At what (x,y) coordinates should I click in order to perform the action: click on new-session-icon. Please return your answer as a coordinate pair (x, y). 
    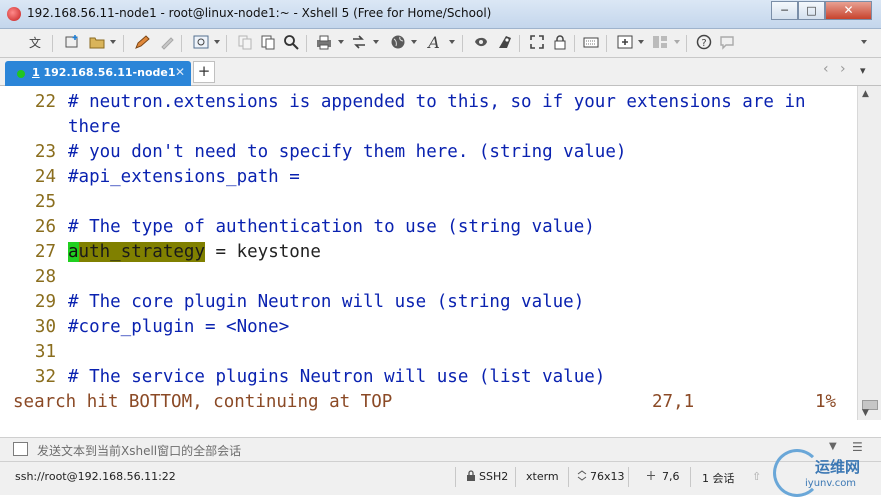
    Looking at the image, I should click on (72, 43).